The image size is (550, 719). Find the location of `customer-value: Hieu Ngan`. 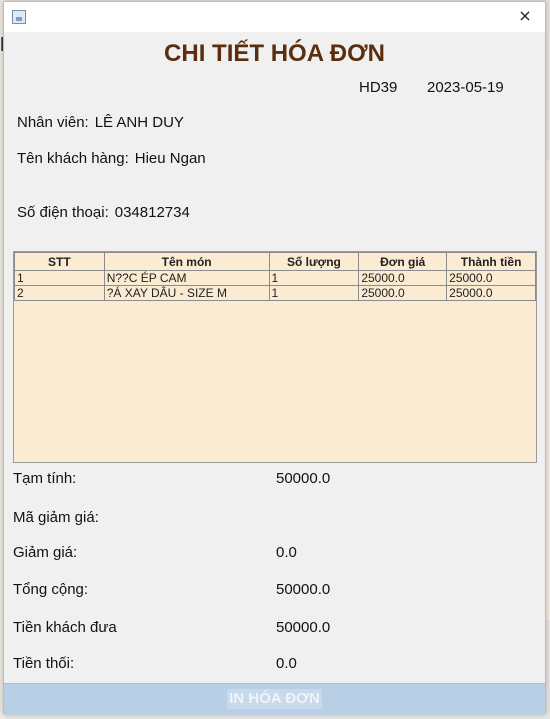

customer-value: Hieu Ngan is located at coordinates (170, 158).